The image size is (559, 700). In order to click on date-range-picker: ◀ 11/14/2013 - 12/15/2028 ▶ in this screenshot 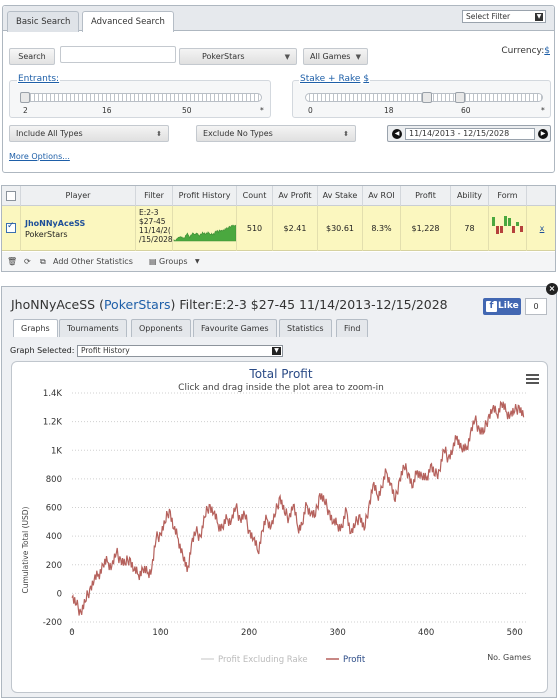, I will do `click(469, 133)`.